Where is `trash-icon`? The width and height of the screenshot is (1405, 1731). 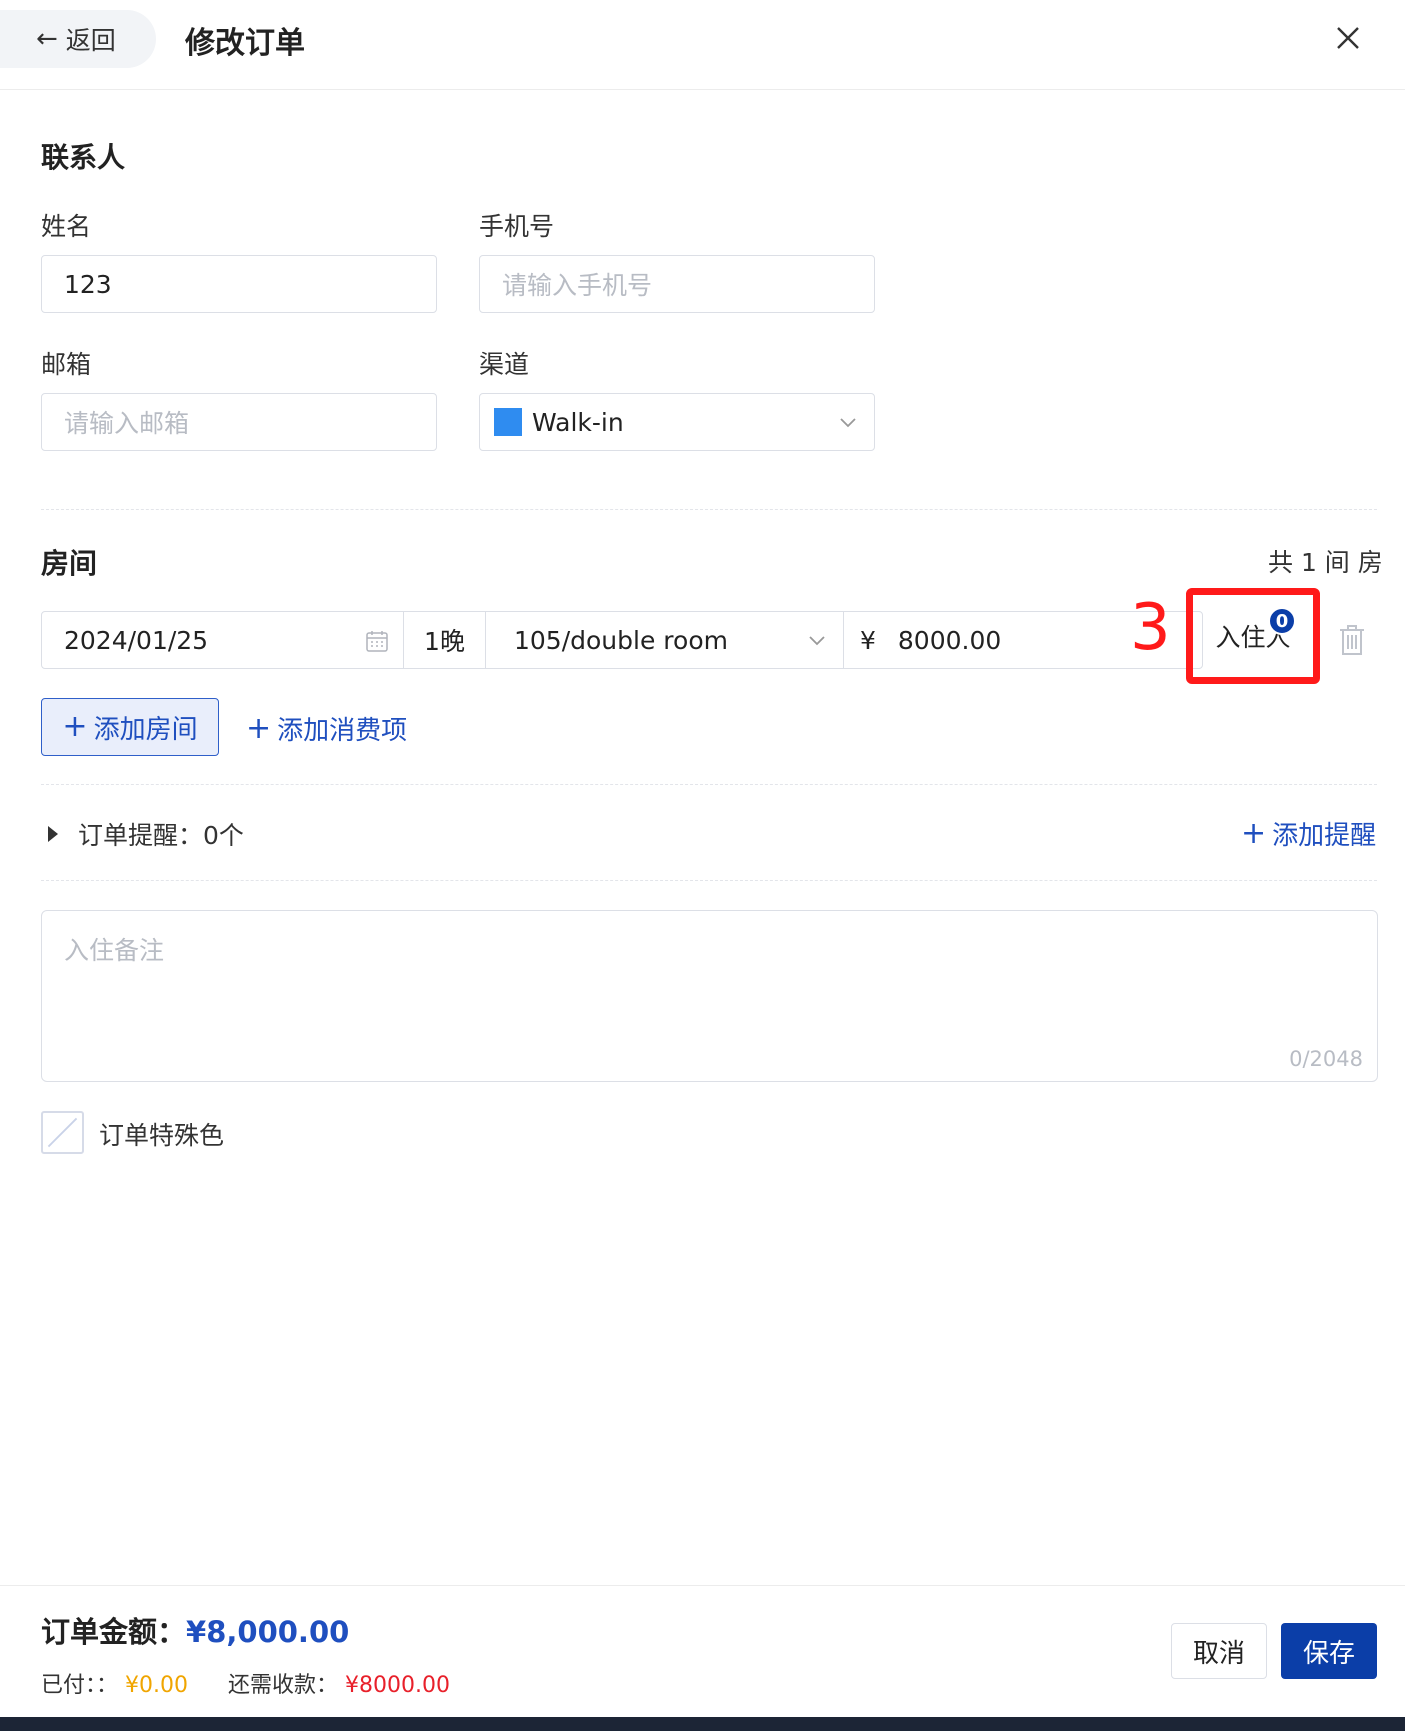
trash-icon is located at coordinates (1352, 640).